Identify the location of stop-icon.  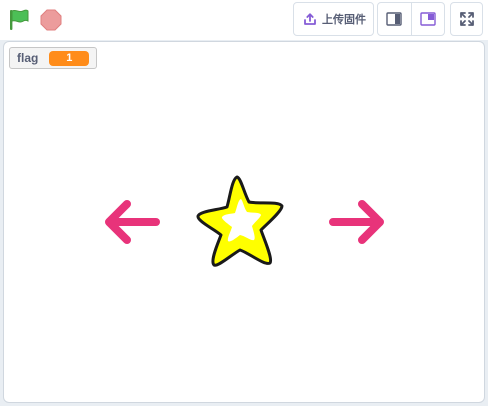
(51, 20).